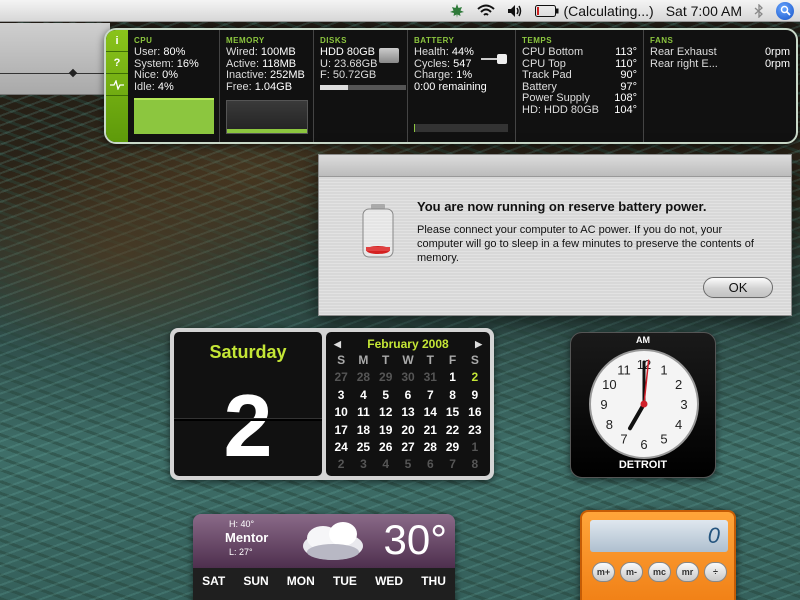 This screenshot has width=800, height=600. I want to click on calendar-day-cell: 14, so click(430, 412).